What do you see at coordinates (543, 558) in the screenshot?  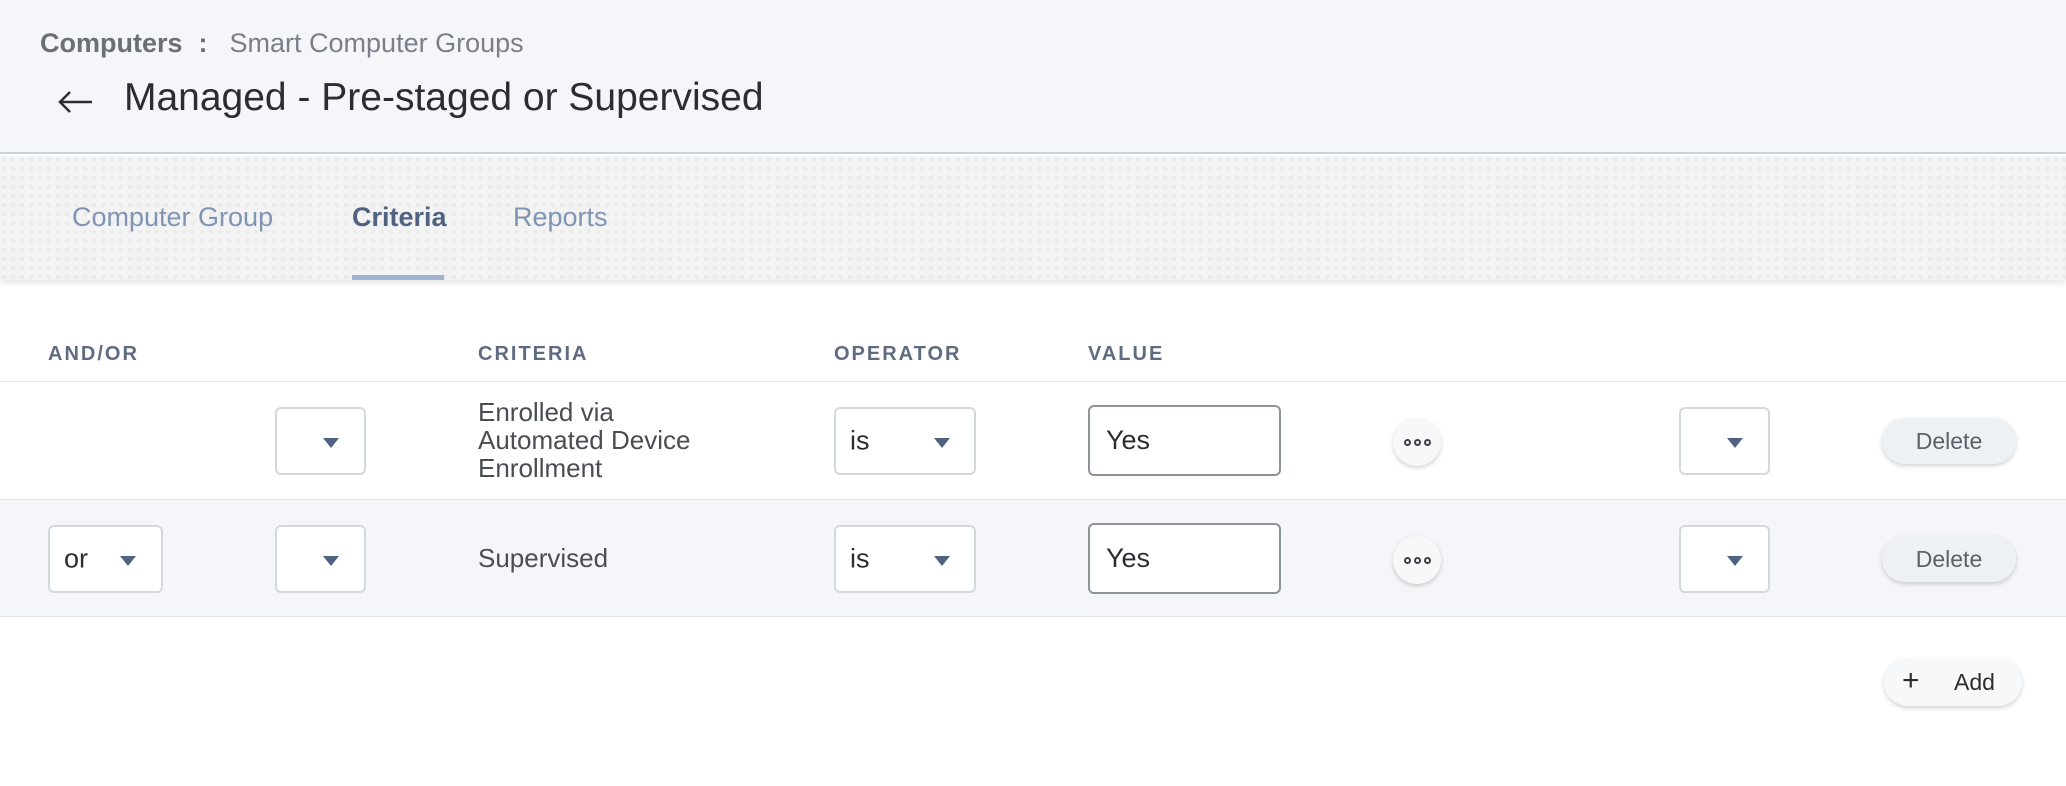 I see `criteria-label: Supervised` at bounding box center [543, 558].